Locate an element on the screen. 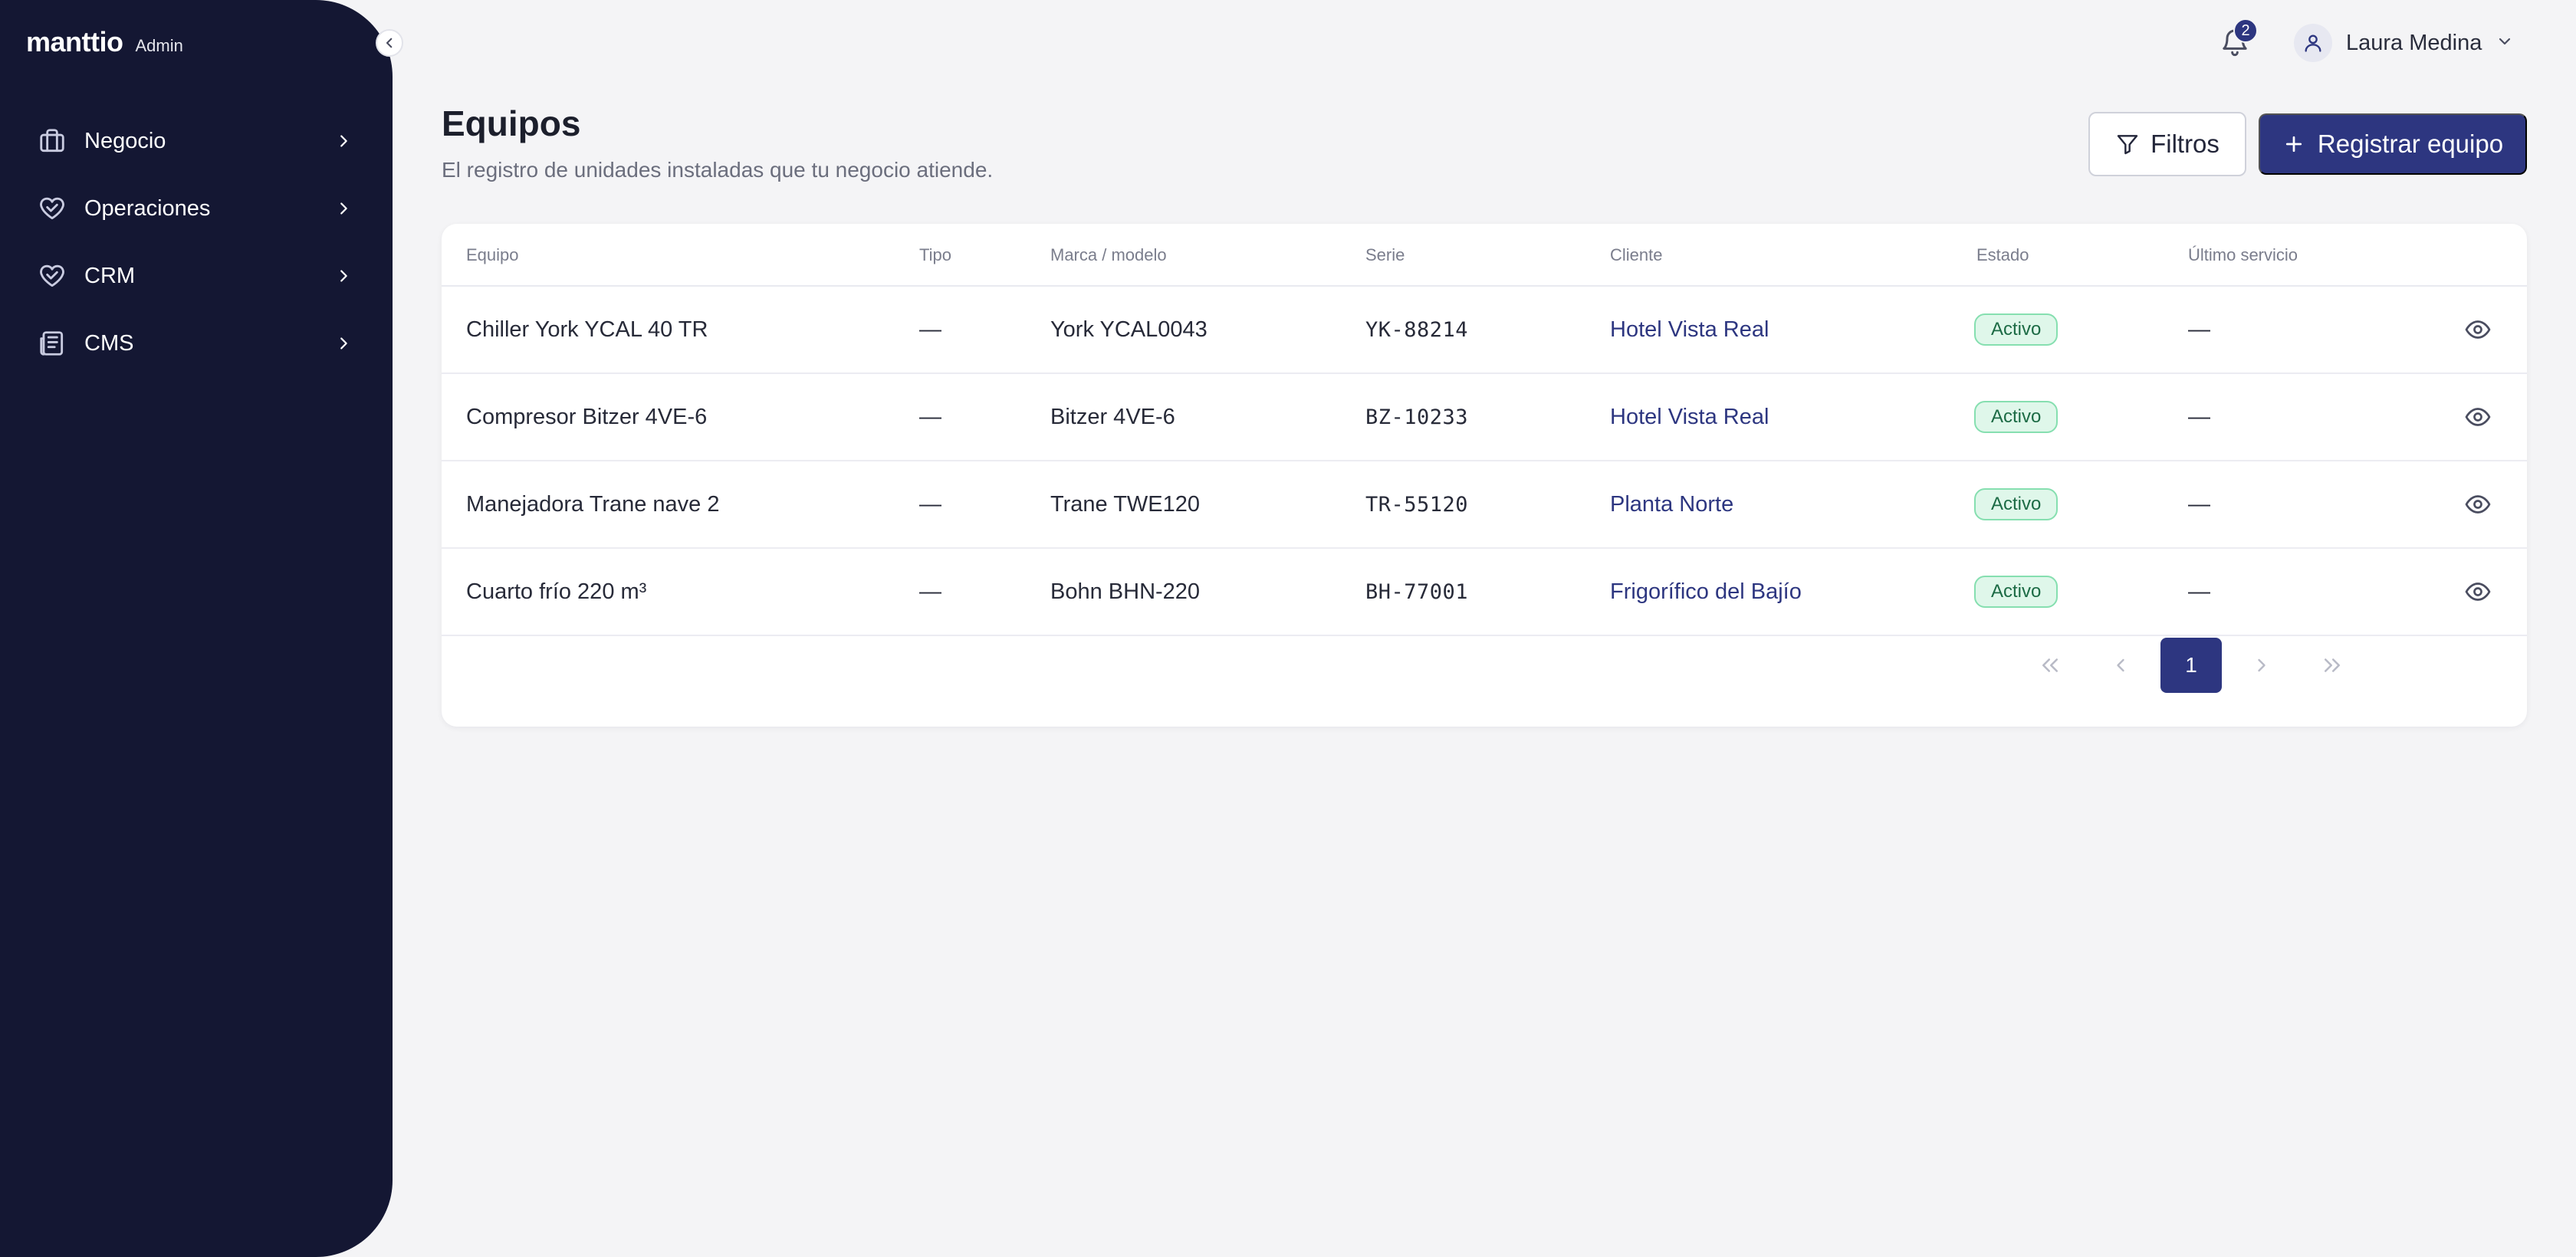  register-equipment-button: Registrar equipo is located at coordinates (2393, 144).